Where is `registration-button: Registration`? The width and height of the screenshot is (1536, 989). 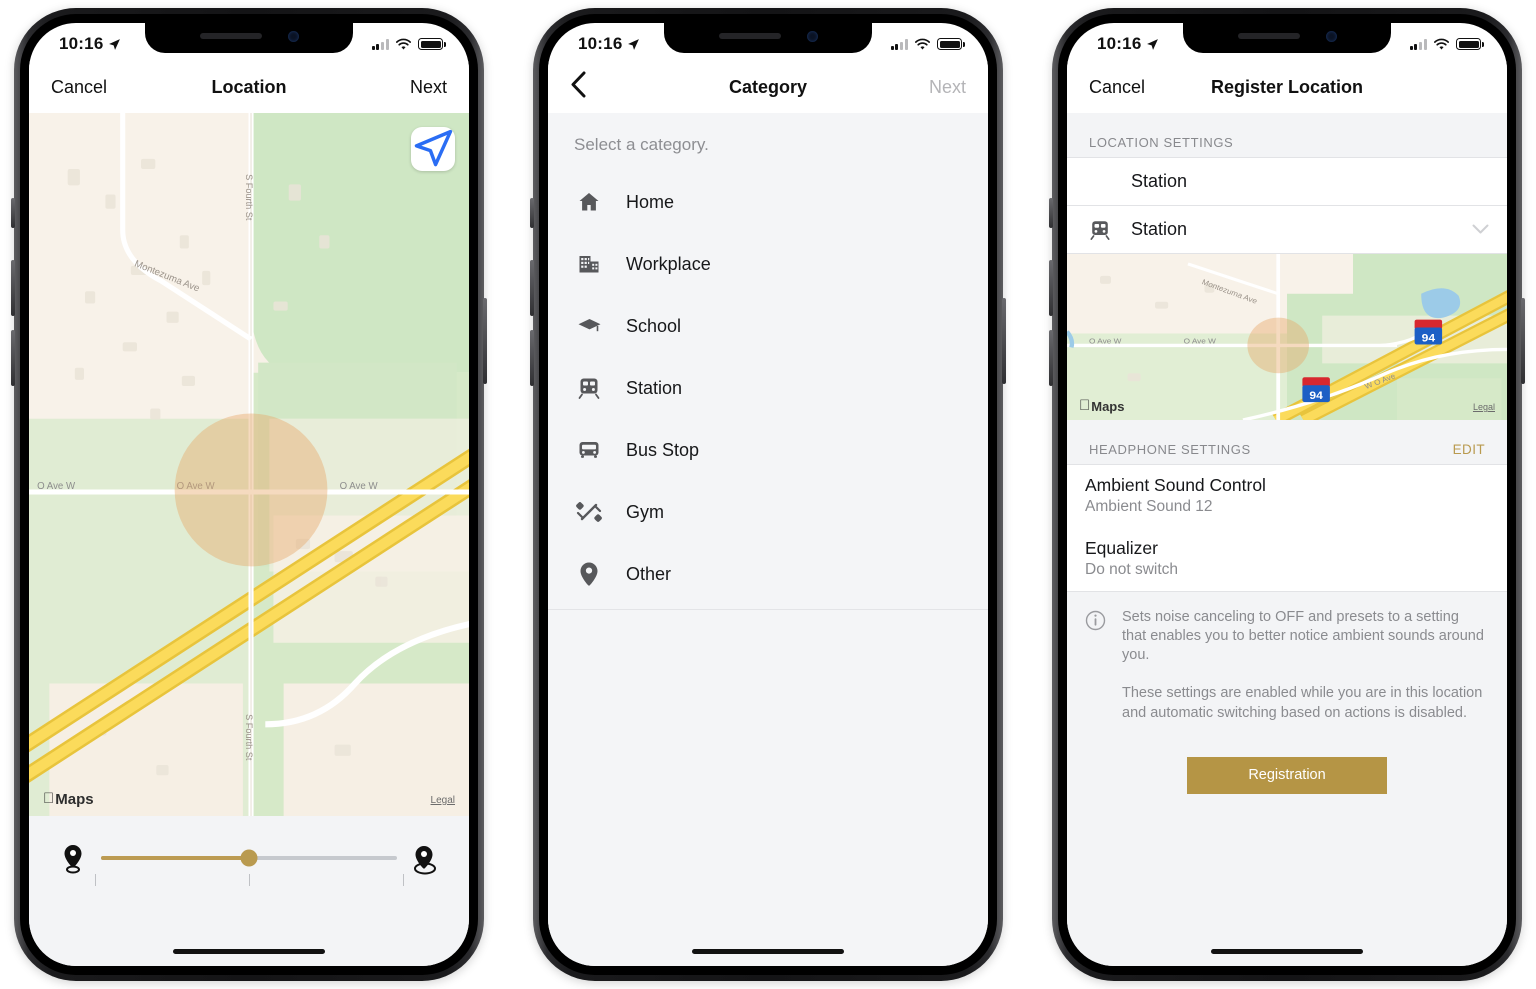 registration-button: Registration is located at coordinates (1287, 775).